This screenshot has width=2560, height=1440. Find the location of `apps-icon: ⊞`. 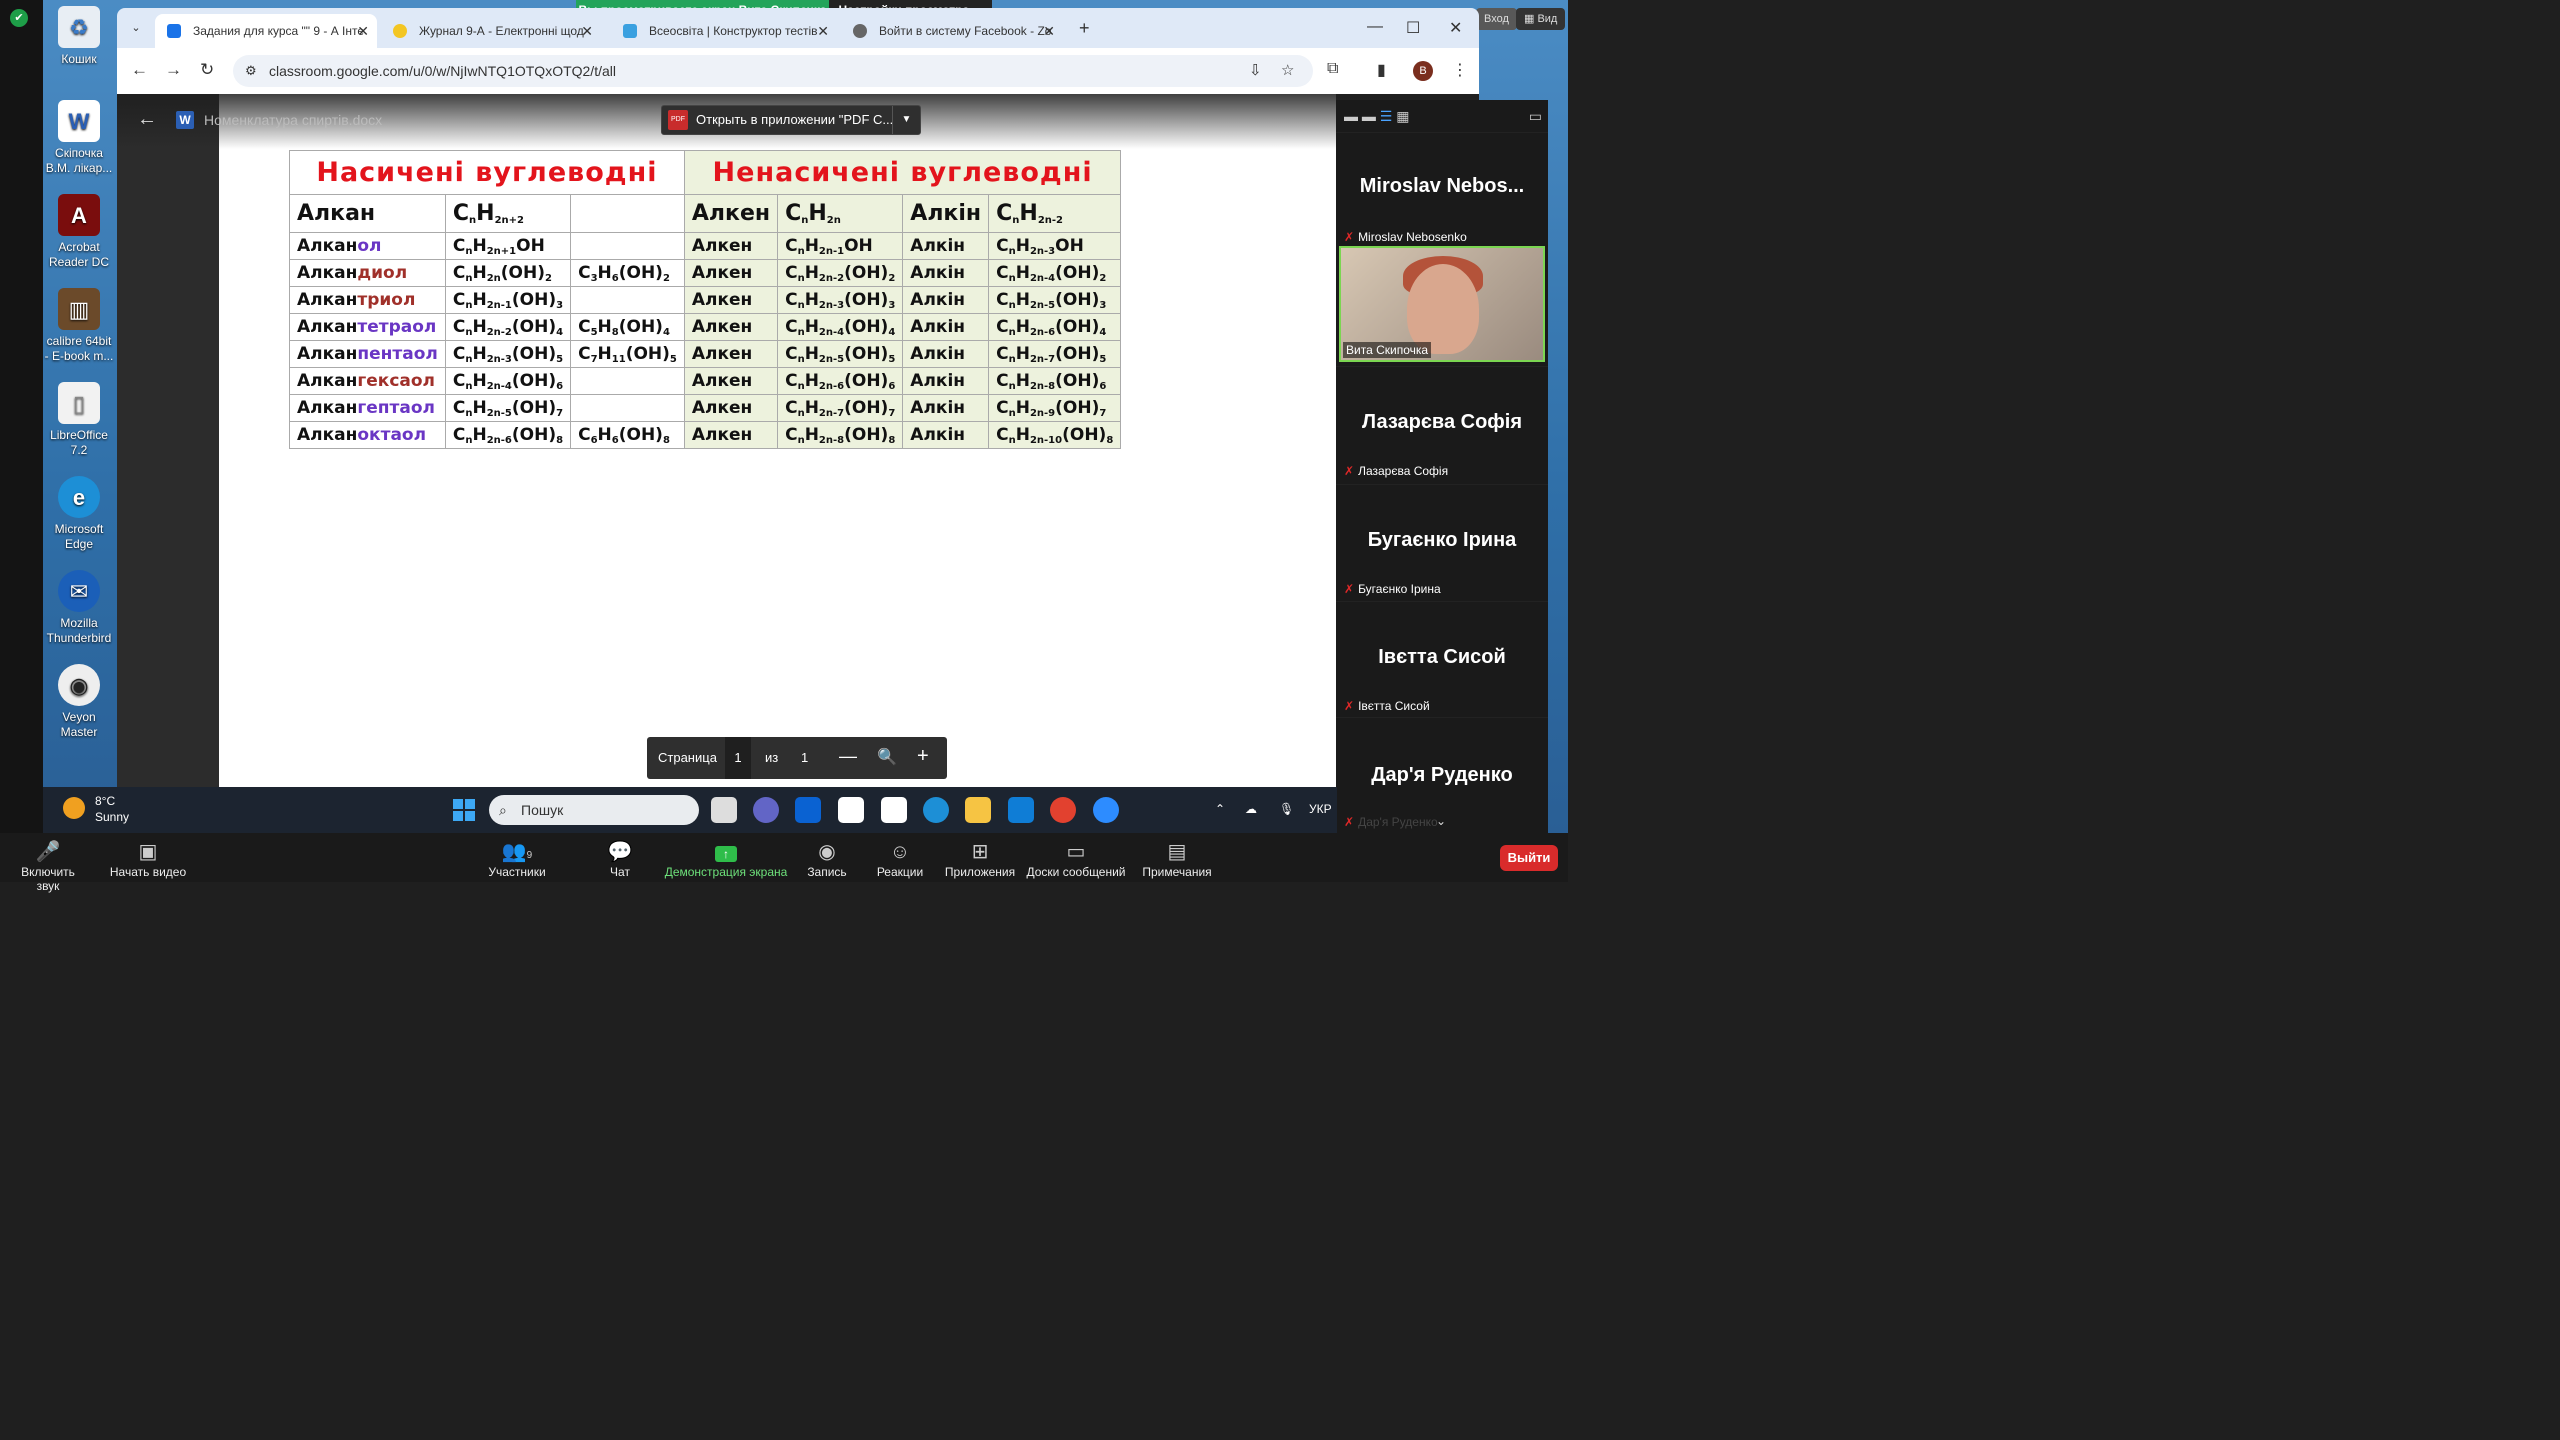

apps-icon: ⊞ is located at coordinates (980, 852).